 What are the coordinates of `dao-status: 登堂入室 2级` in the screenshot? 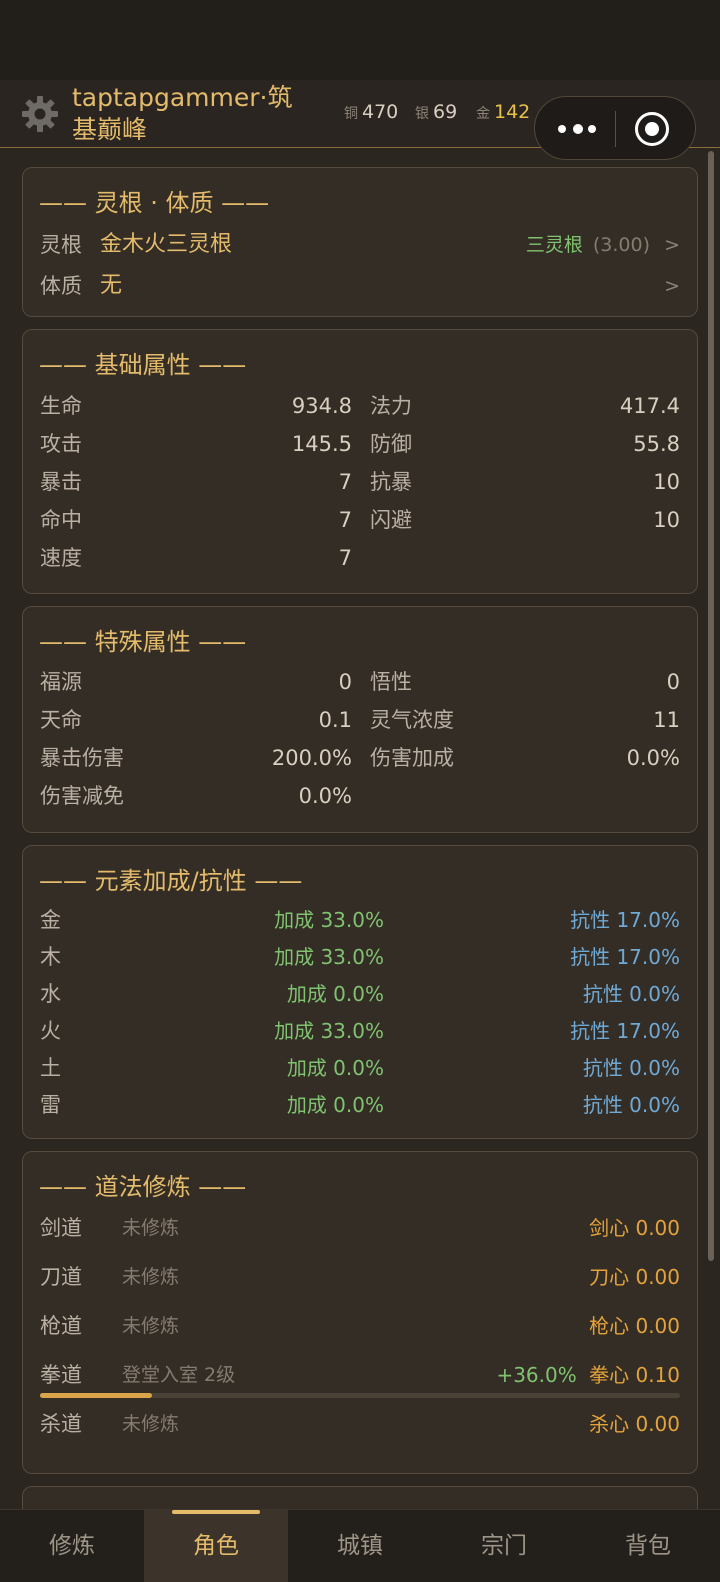 It's located at (179, 1375).